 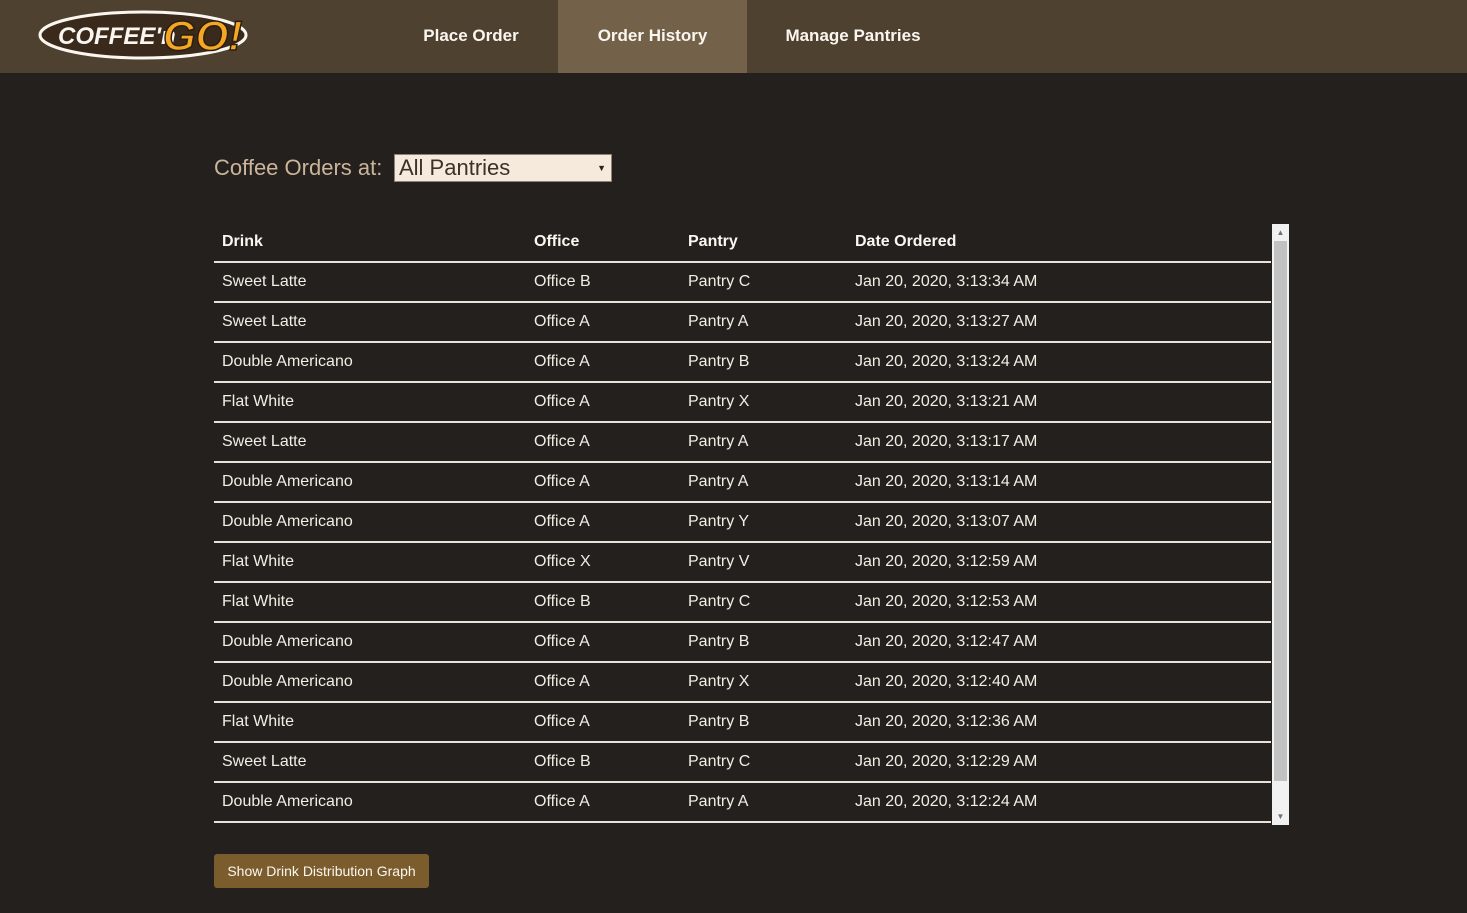 I want to click on date-ordered-cell: Jan 20, 2020, 3:13:34 AM, so click(x=1059, y=282).